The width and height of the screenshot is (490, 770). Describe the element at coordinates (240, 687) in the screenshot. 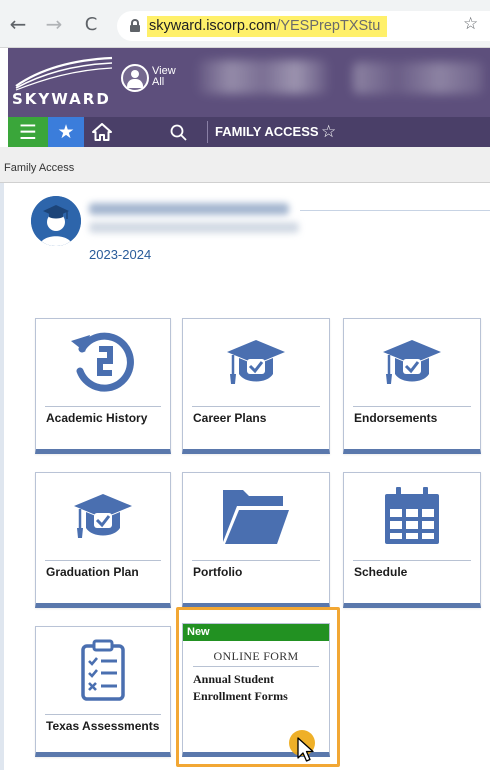

I see `form-description: Annual Student Enrollment Forms` at that location.